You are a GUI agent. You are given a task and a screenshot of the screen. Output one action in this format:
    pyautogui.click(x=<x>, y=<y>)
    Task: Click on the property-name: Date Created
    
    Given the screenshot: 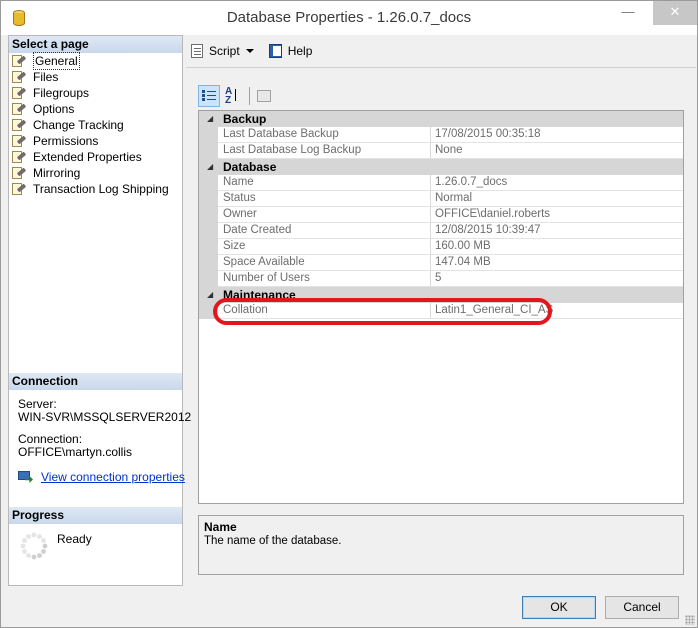 What is the action you would take?
    pyautogui.click(x=324, y=231)
    